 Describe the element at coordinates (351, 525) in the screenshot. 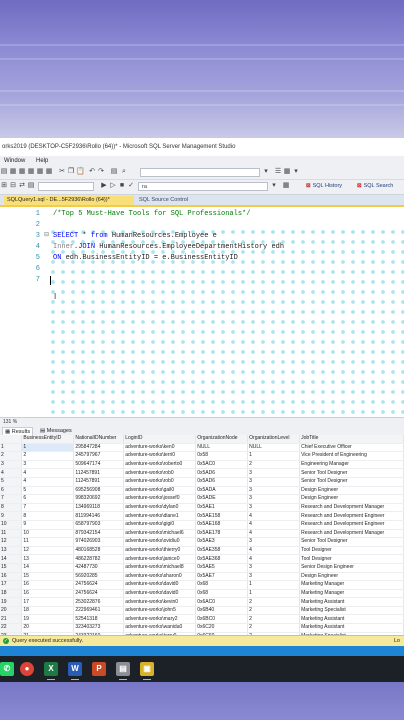

I see `grid-cell: Research and Development Engineer` at that location.